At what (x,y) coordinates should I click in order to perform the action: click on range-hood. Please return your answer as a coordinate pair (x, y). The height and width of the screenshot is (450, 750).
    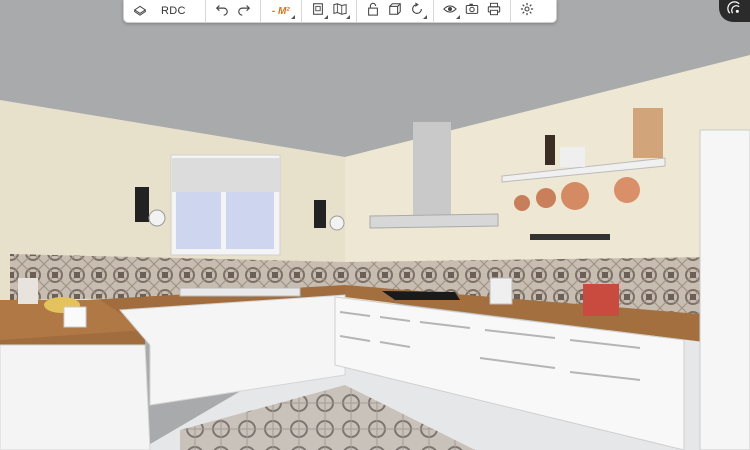
    Looking at the image, I should click on (434, 221).